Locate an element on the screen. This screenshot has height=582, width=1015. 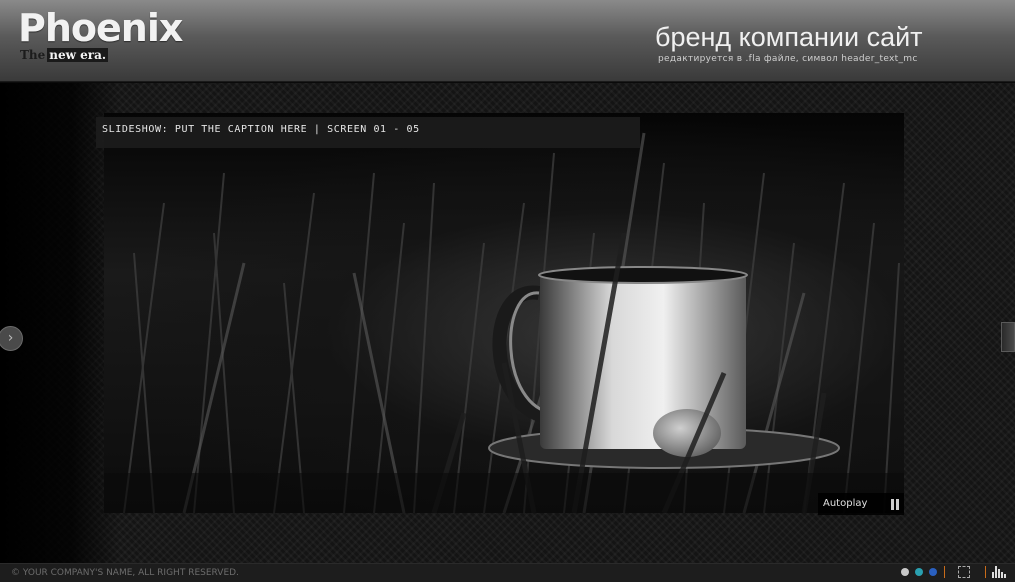
left-shadow is located at coordinates (60, 323).